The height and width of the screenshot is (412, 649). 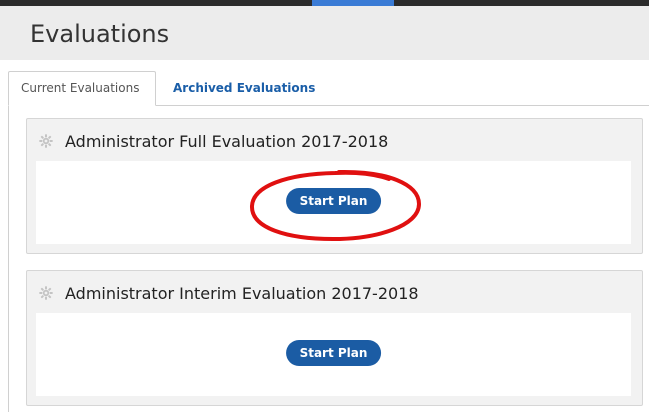 I want to click on annotation-circle, so click(x=335, y=205).